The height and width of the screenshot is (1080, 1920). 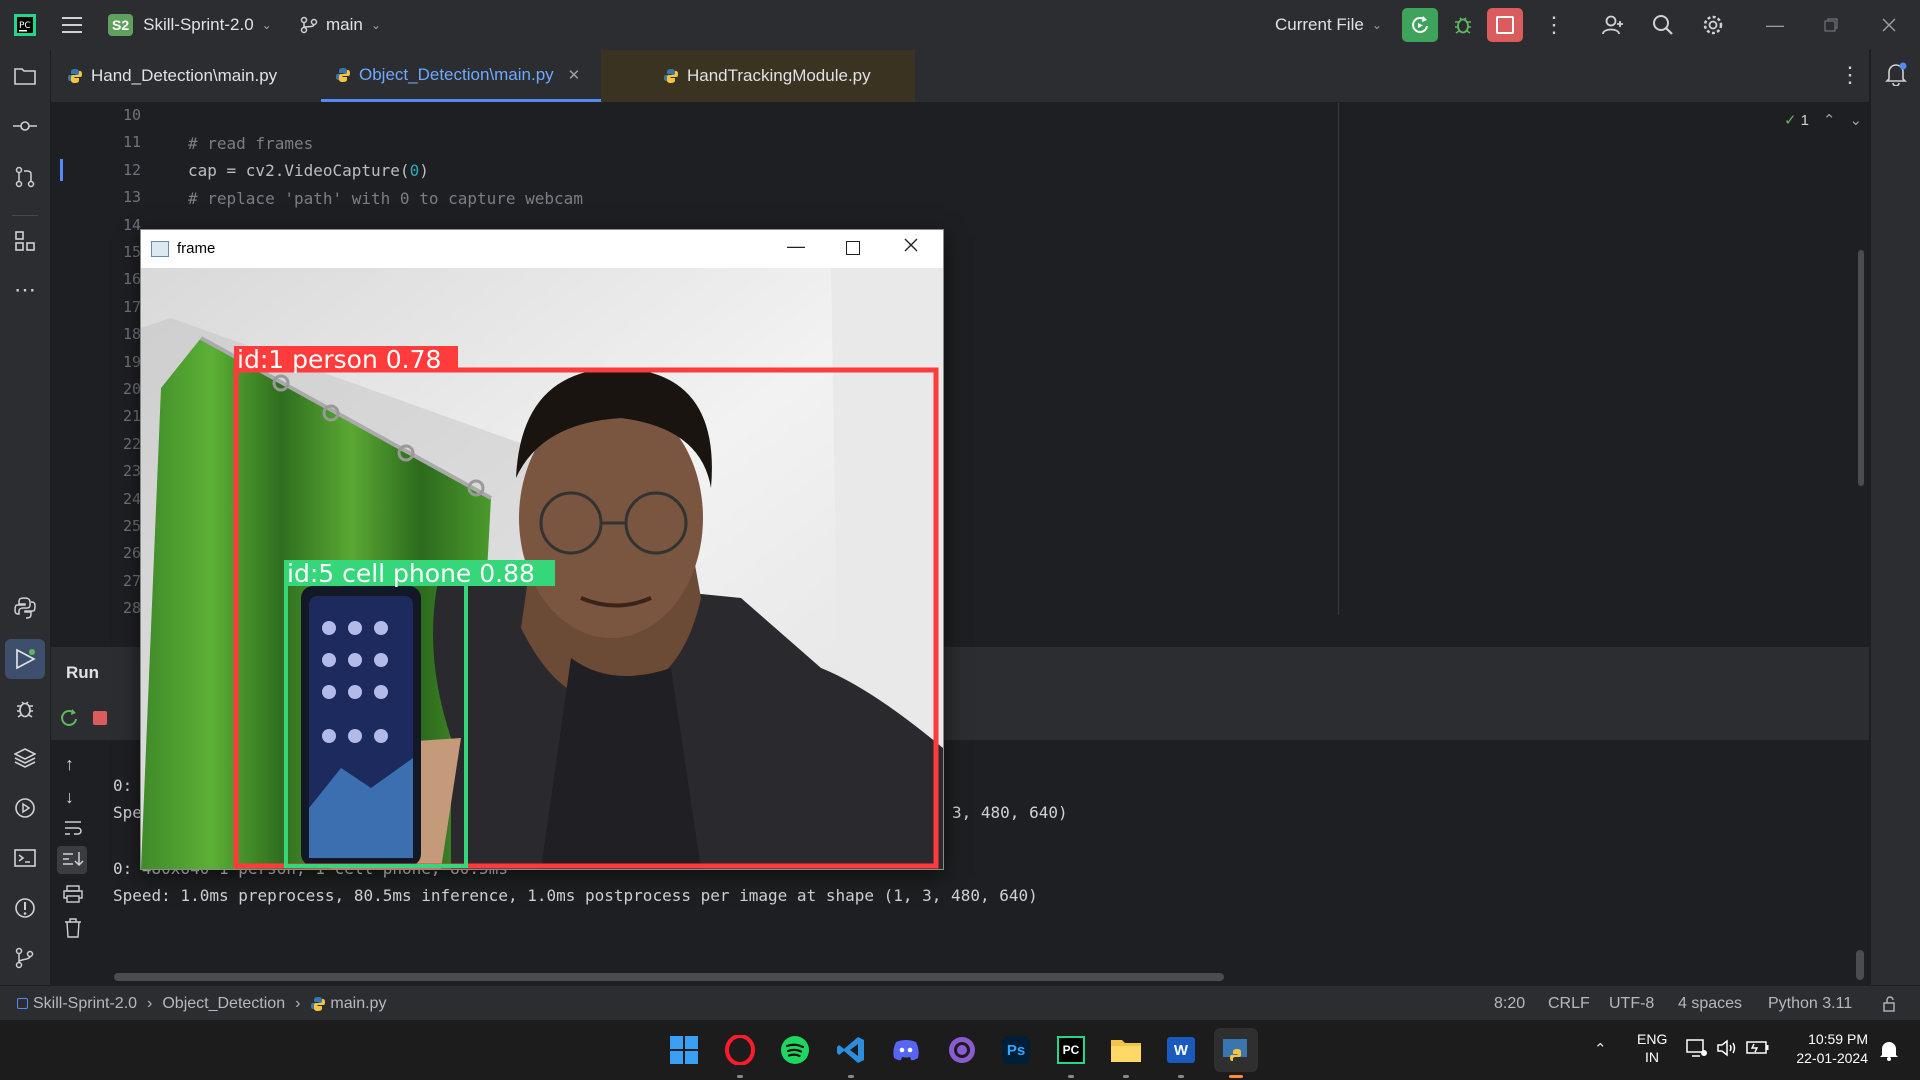 What do you see at coordinates (1896, 76) in the screenshot?
I see `notifications-bell-icon` at bounding box center [1896, 76].